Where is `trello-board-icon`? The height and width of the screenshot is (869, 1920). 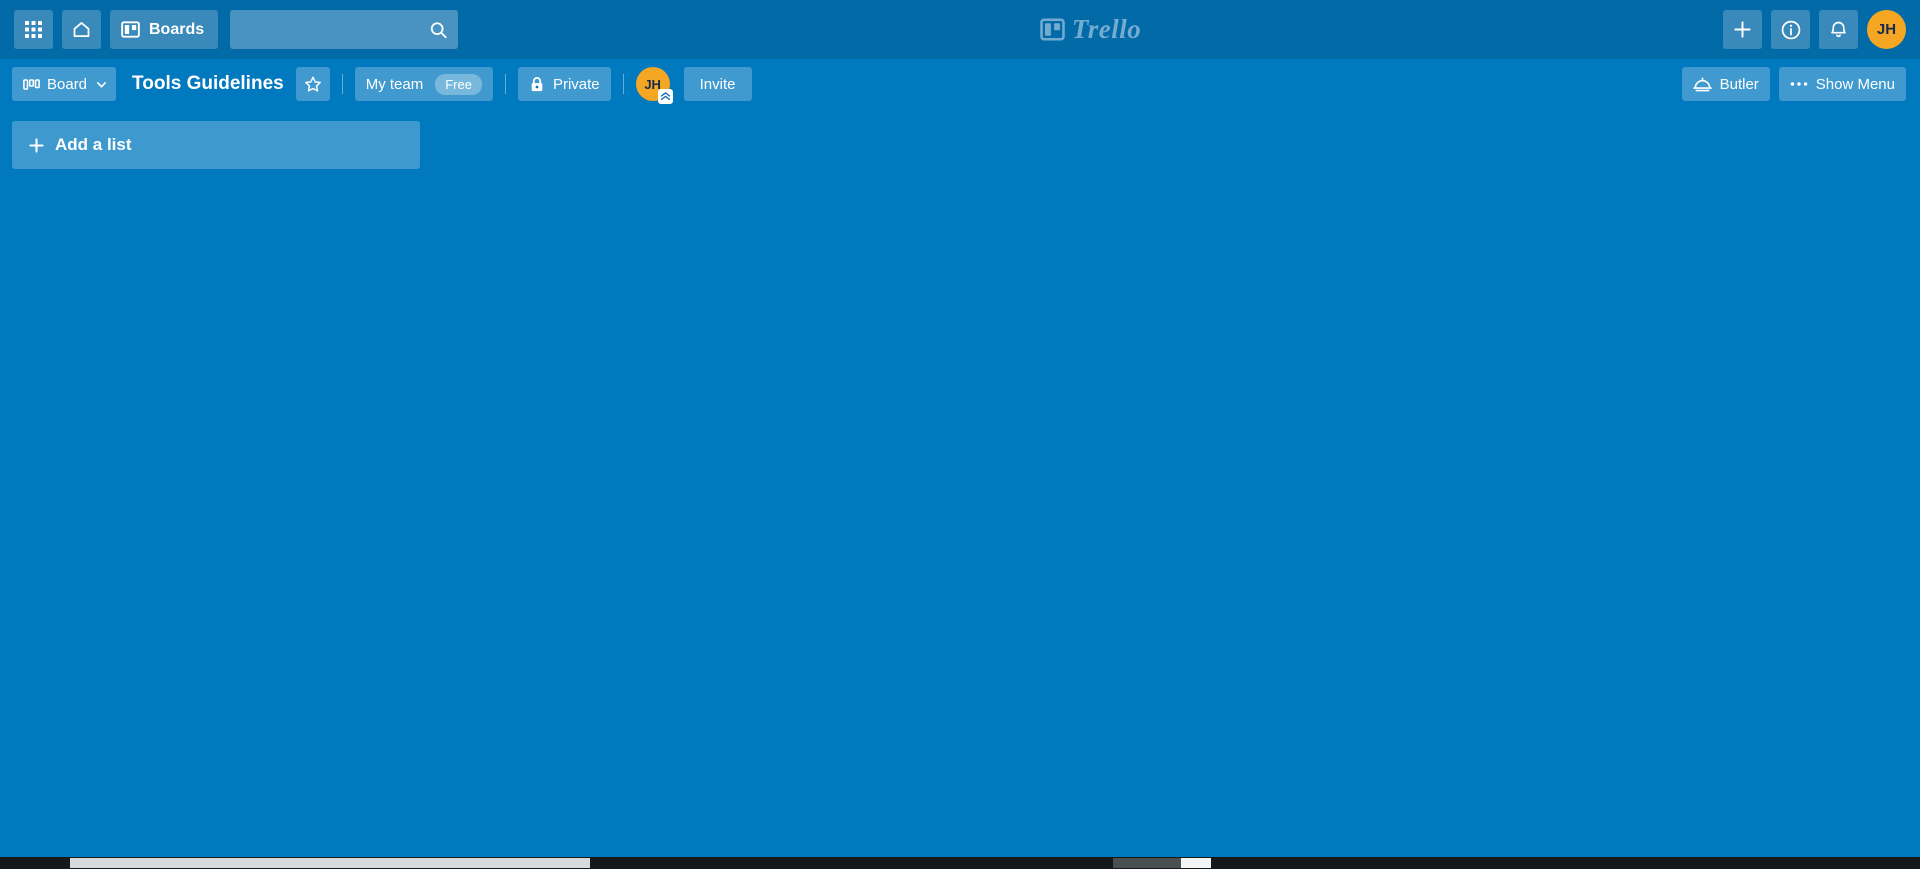 trello-board-icon is located at coordinates (1052, 29).